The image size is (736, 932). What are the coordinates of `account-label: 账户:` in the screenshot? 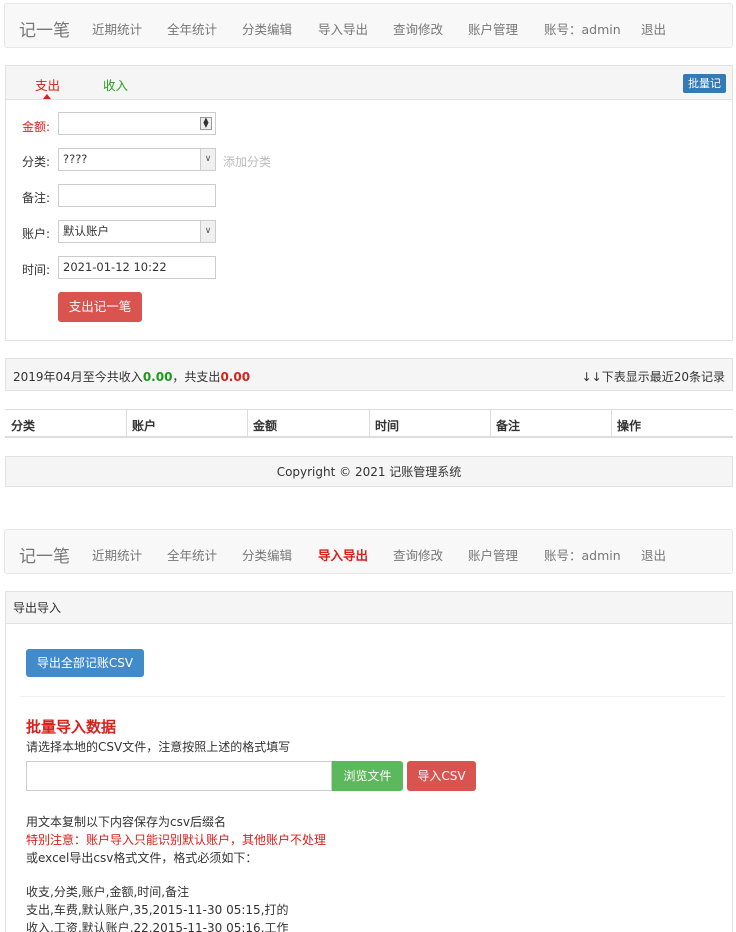 It's located at (36, 234).